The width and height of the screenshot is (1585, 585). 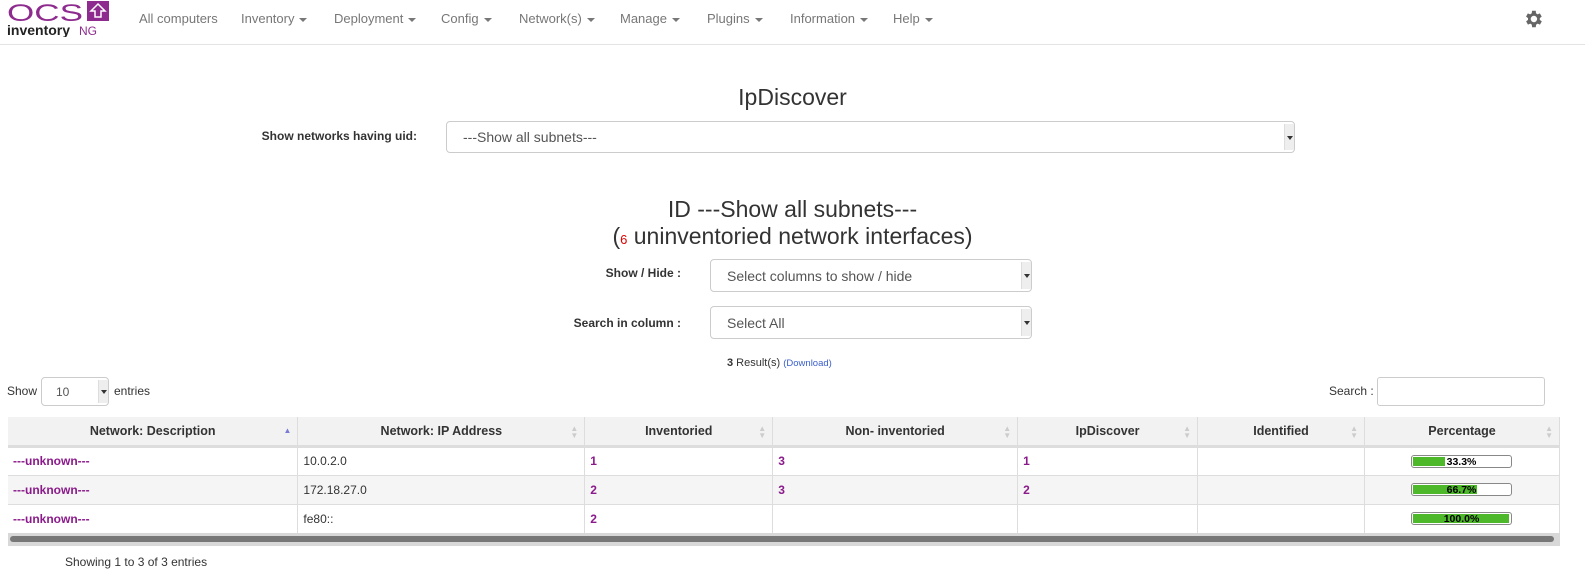 I want to click on nav-item-help: Help, so click(x=913, y=18).